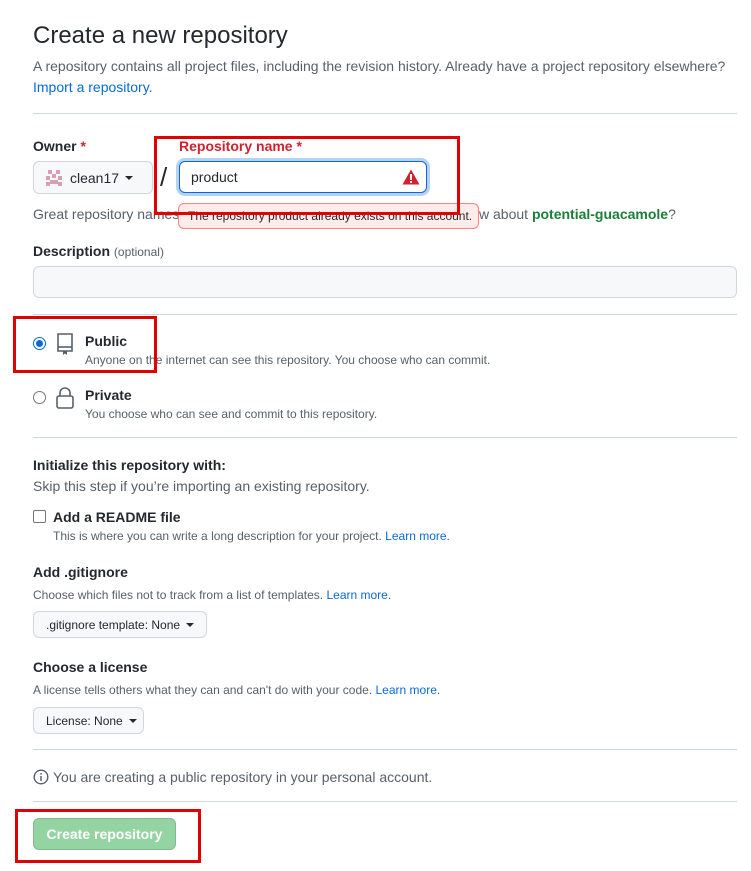 This screenshot has height=871, width=751. I want to click on public-radio, so click(39, 343).